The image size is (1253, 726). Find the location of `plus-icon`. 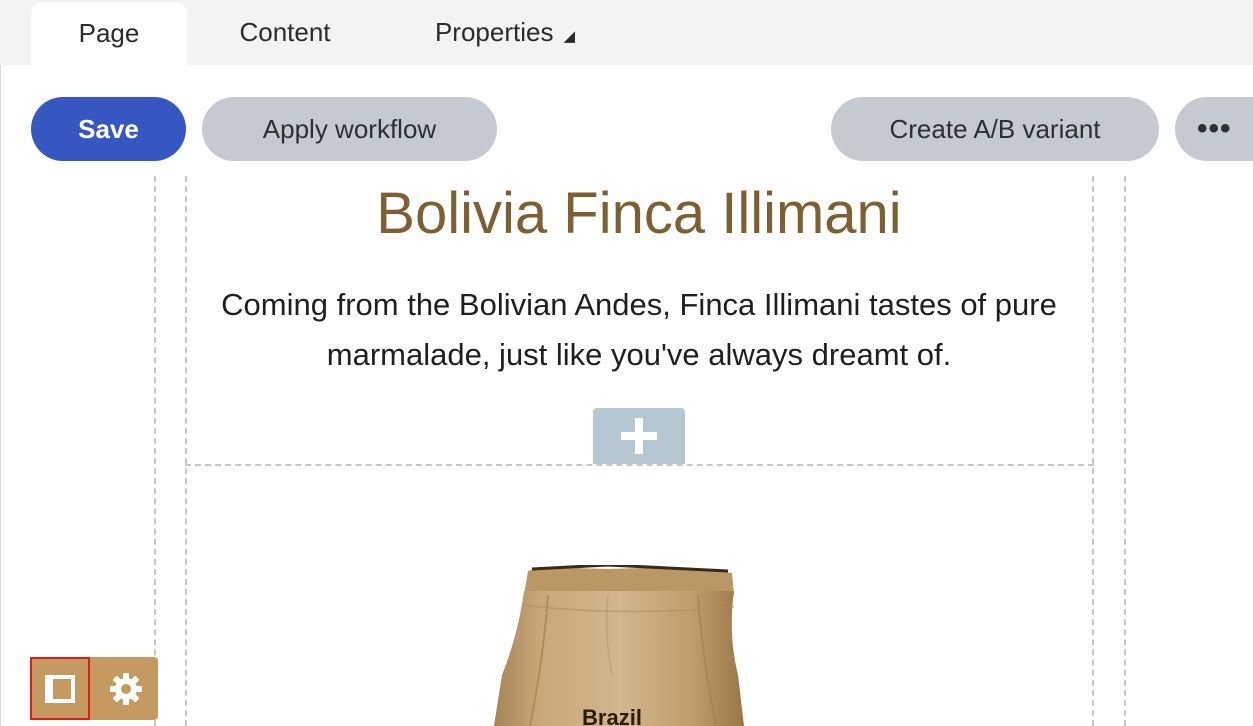

plus-icon is located at coordinates (639, 436).